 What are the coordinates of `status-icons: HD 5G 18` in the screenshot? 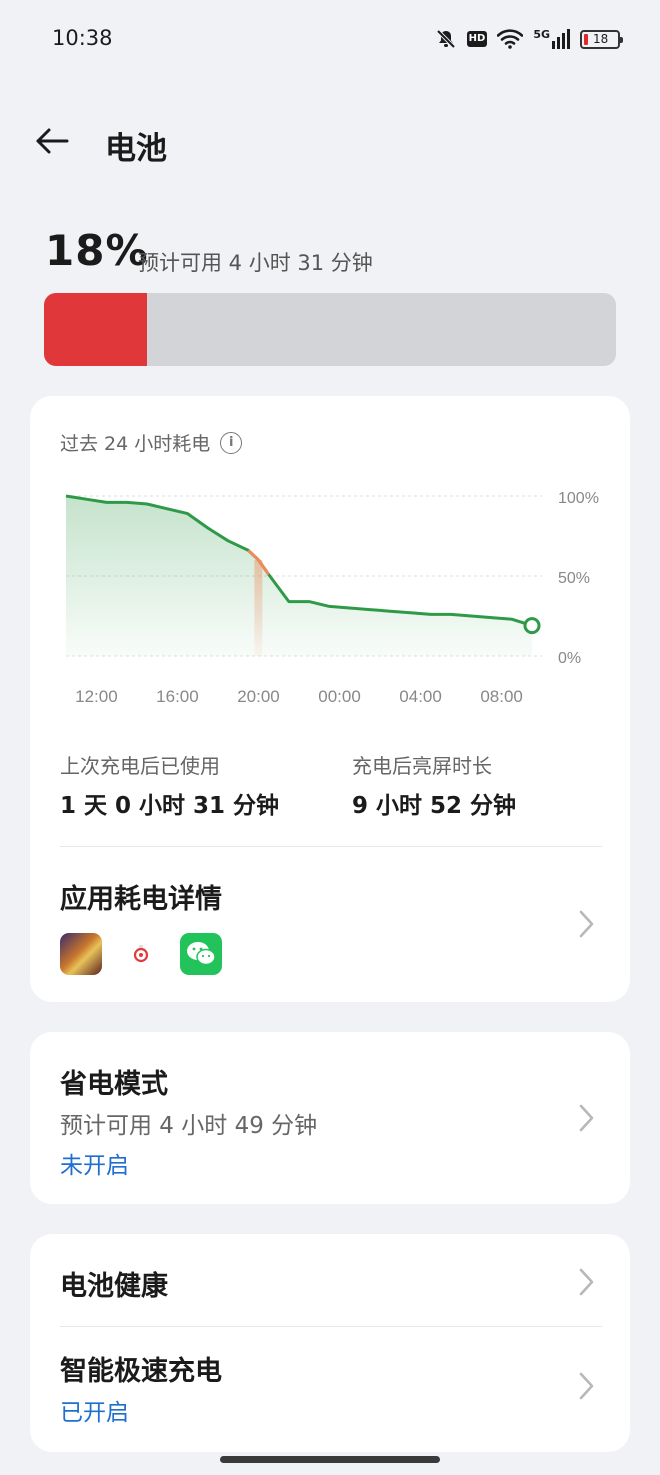 It's located at (529, 39).